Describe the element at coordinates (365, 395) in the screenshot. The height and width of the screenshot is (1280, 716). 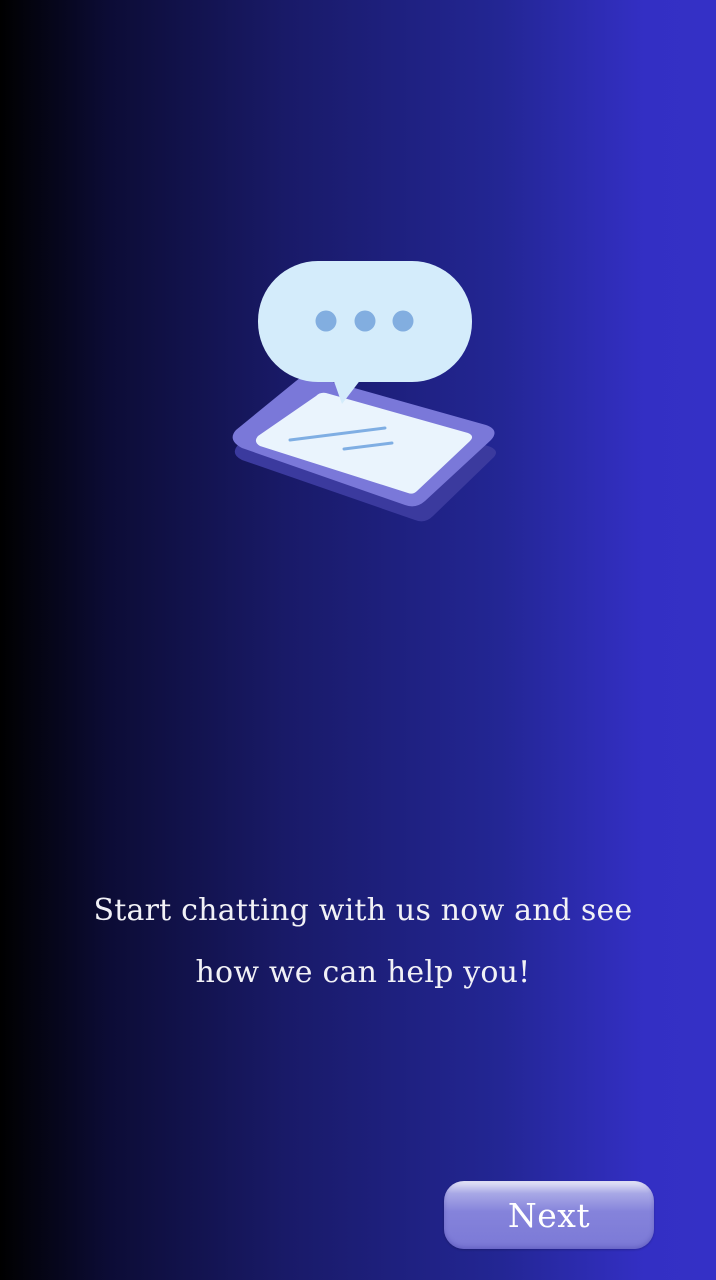
I see `chat-bubble-tablet-icon` at that location.